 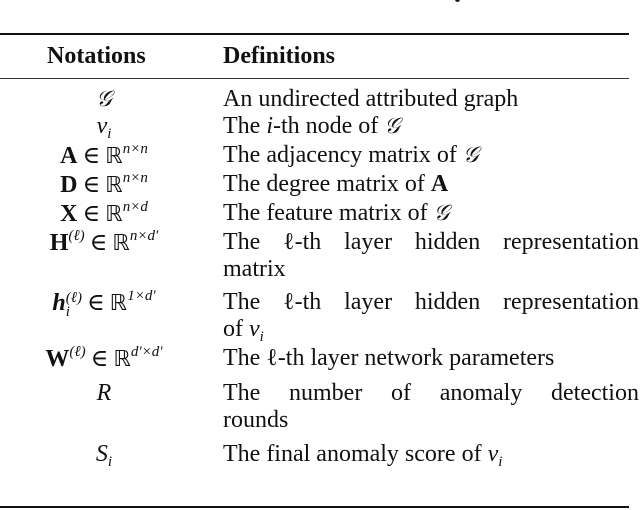 I want to click on definition-text: The degree matrix of A, so click(x=431, y=184).